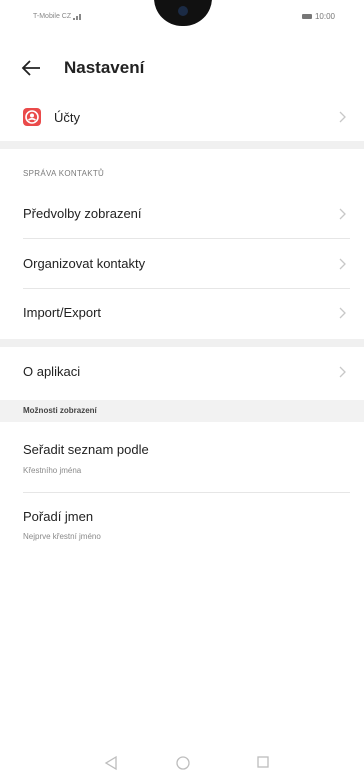 This screenshot has height=783, width=364. What do you see at coordinates (182, 459) in the screenshot?
I see `list-item-sort-by: Seřadit seznam podle Křestního jména` at bounding box center [182, 459].